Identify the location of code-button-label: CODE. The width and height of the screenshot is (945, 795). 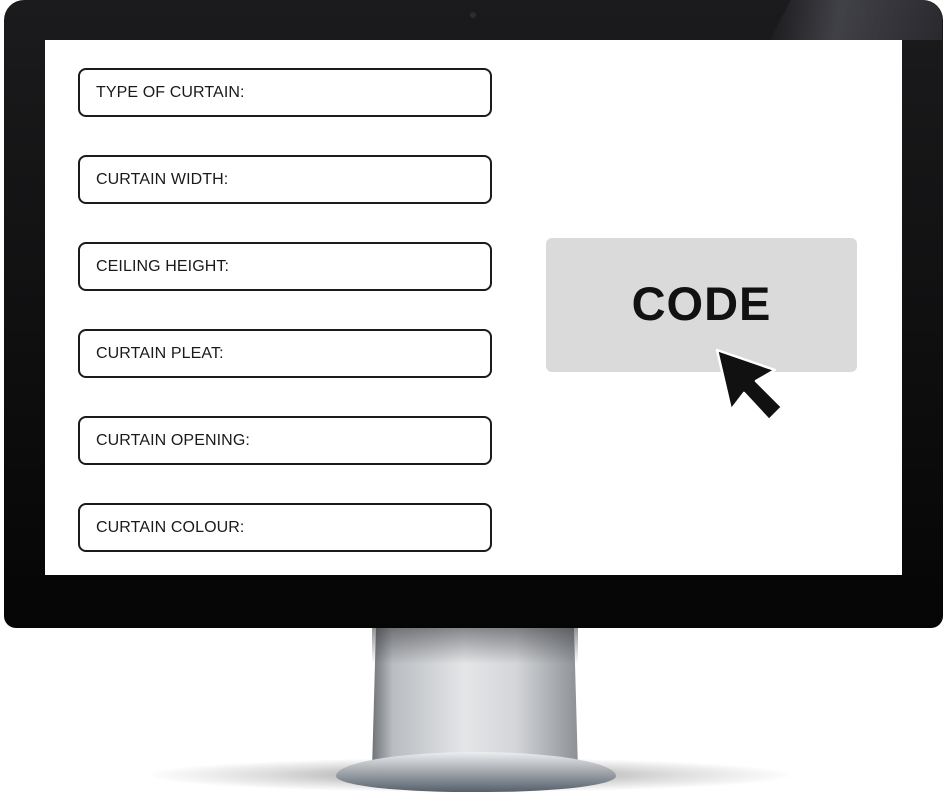
(701, 303).